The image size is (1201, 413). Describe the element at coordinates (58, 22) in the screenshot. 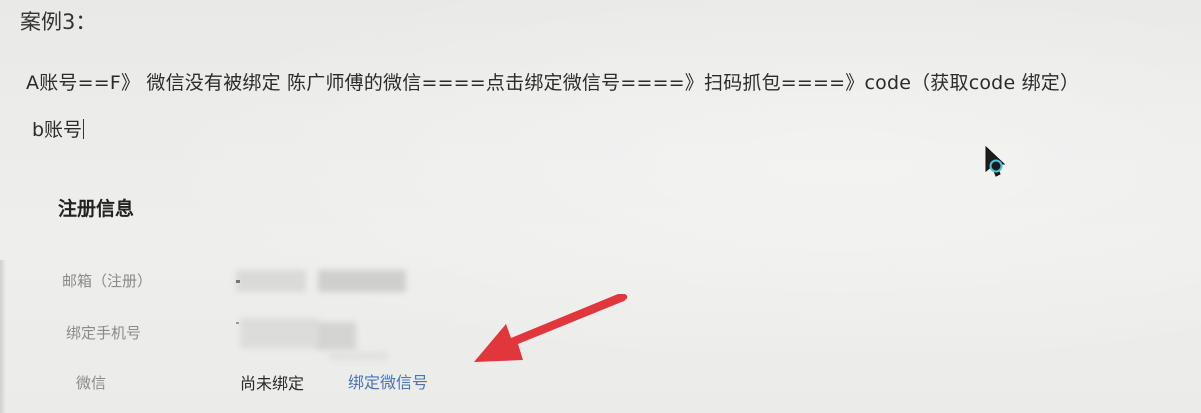

I see `case-title: 案例3：` at that location.